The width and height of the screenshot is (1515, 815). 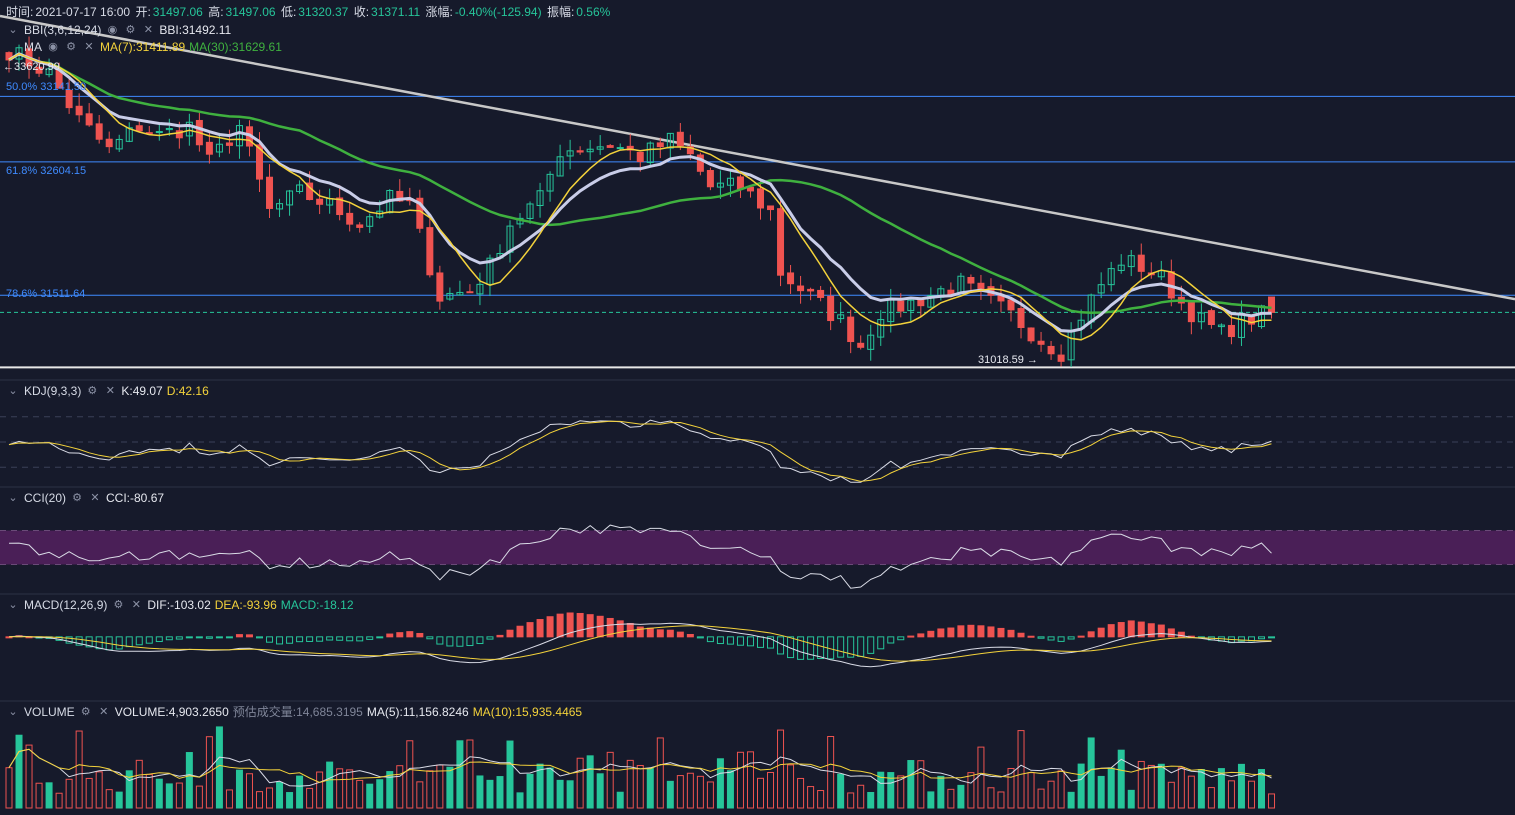 I want to click on high-label: 高:, so click(x=216, y=12).